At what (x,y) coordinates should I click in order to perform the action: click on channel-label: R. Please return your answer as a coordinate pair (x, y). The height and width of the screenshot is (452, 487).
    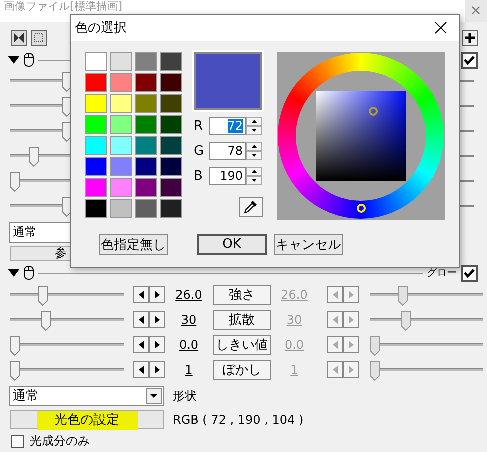
    Looking at the image, I should click on (199, 126).